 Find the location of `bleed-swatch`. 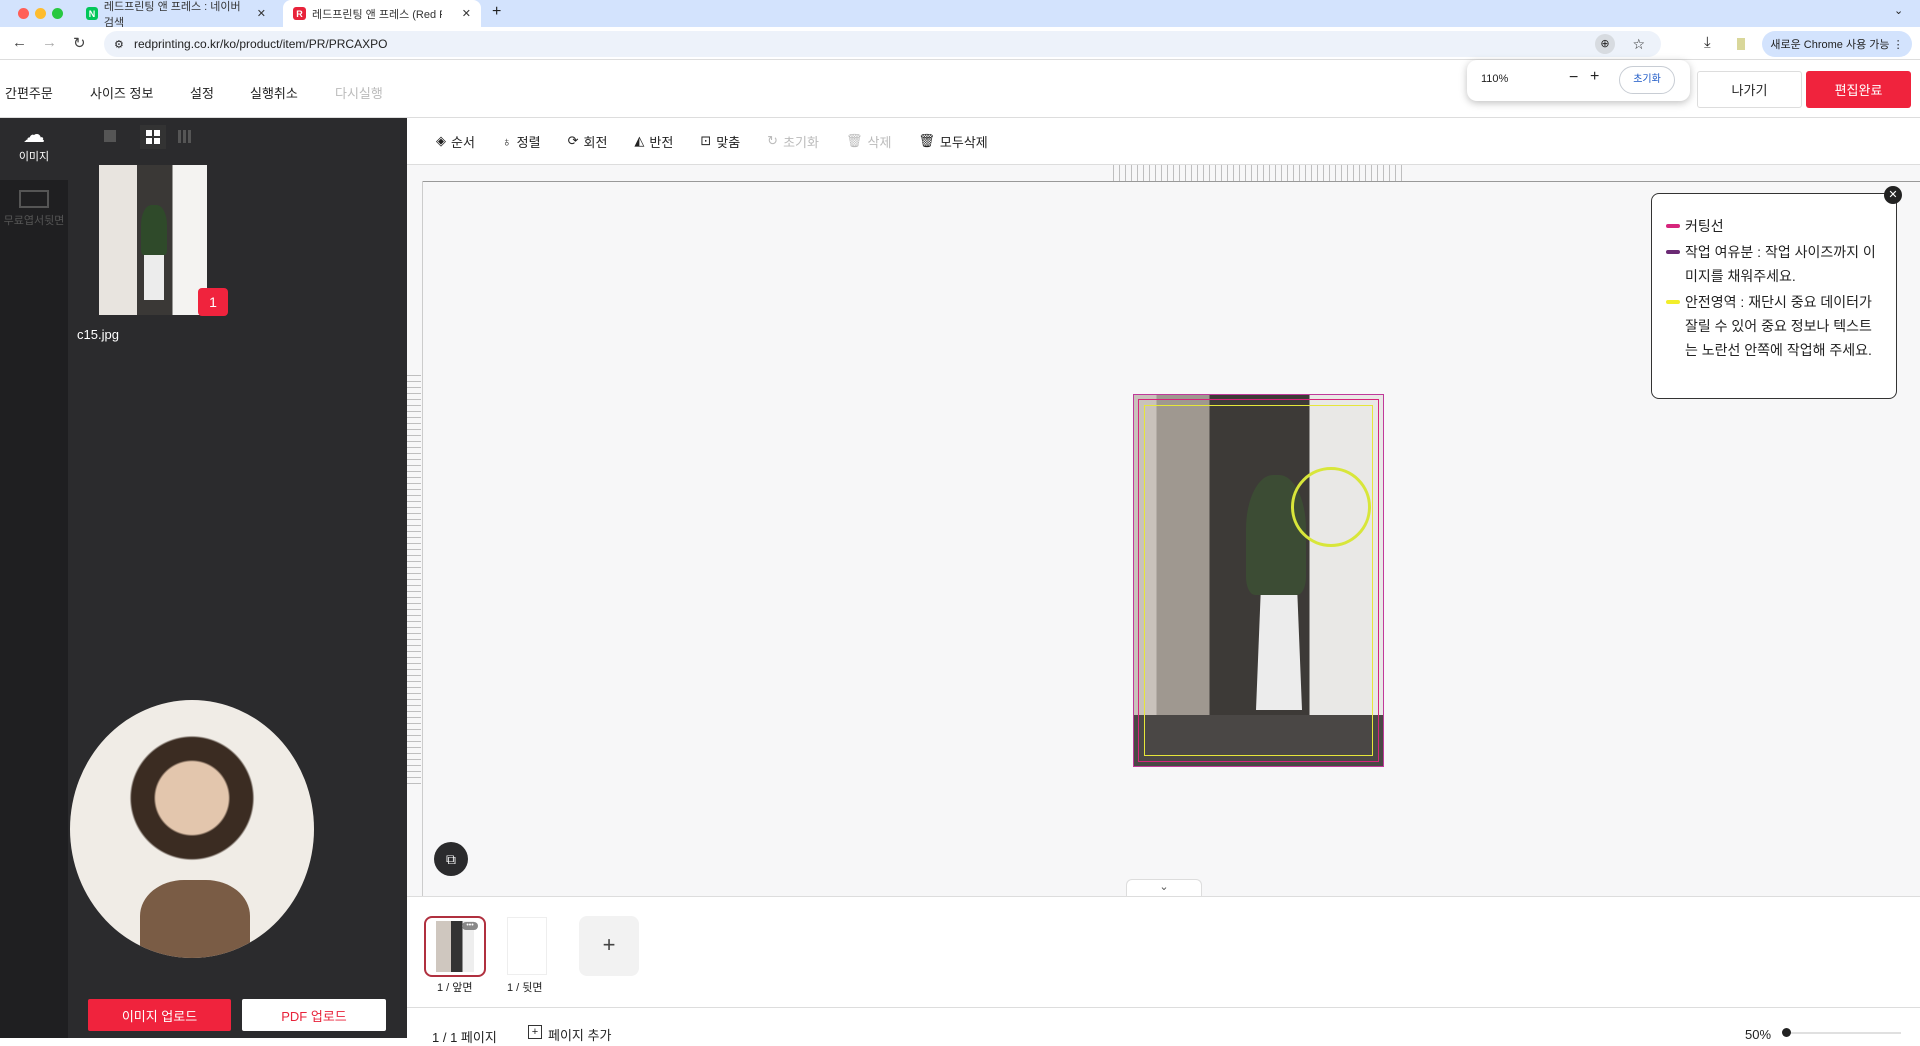

bleed-swatch is located at coordinates (1673, 252).